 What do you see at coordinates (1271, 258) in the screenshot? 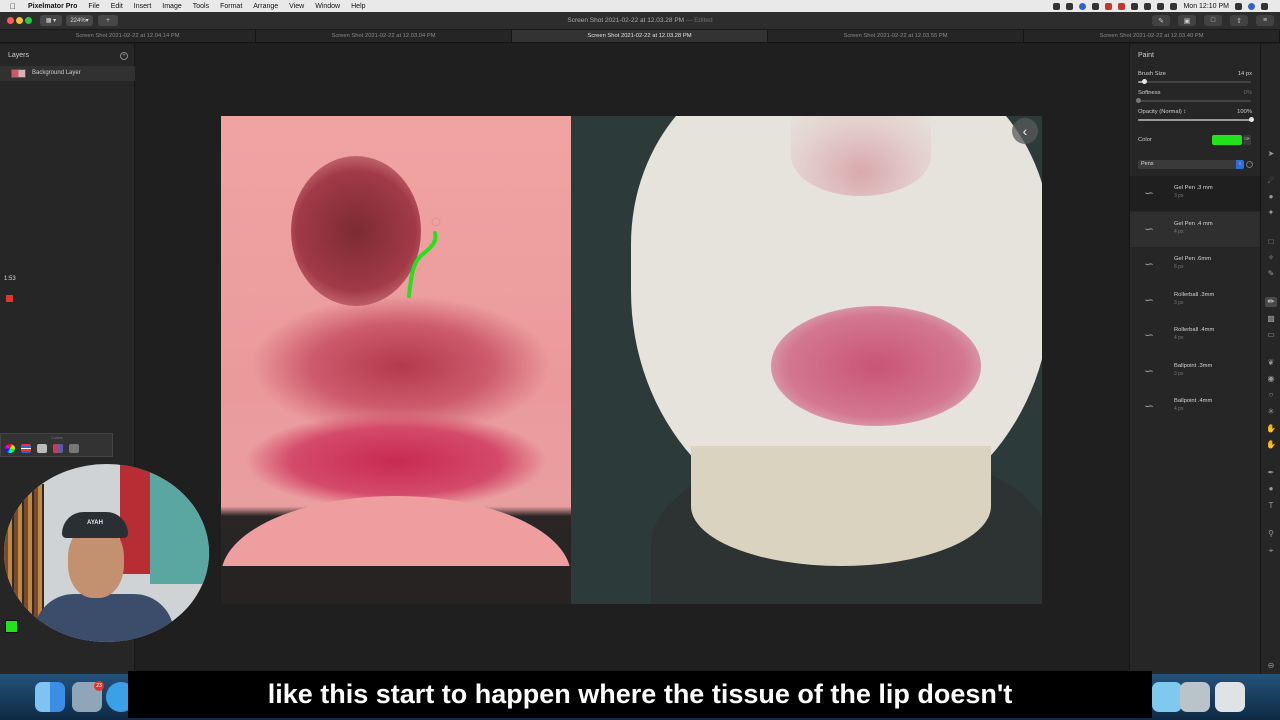
I see `magic-wand-icon: ✧` at bounding box center [1271, 258].